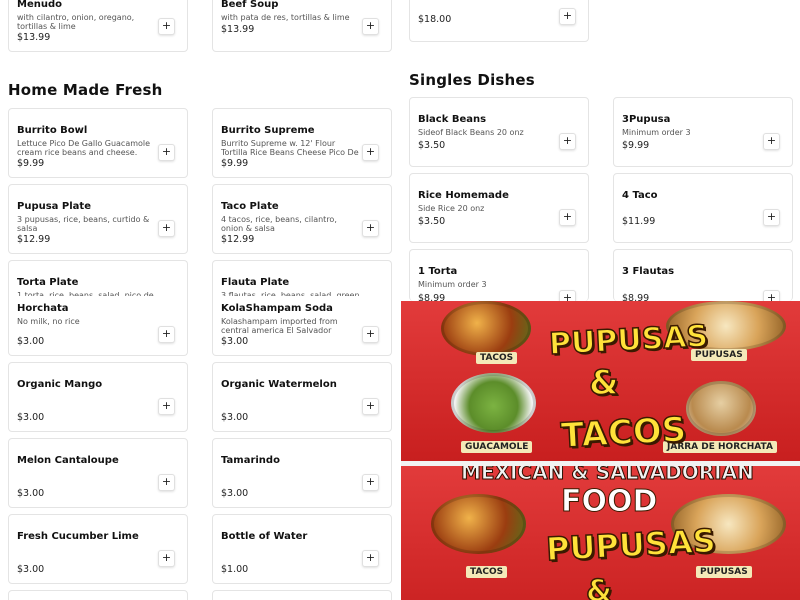  I want to click on section-title-singles-dishes: Singles Dishes, so click(472, 80).